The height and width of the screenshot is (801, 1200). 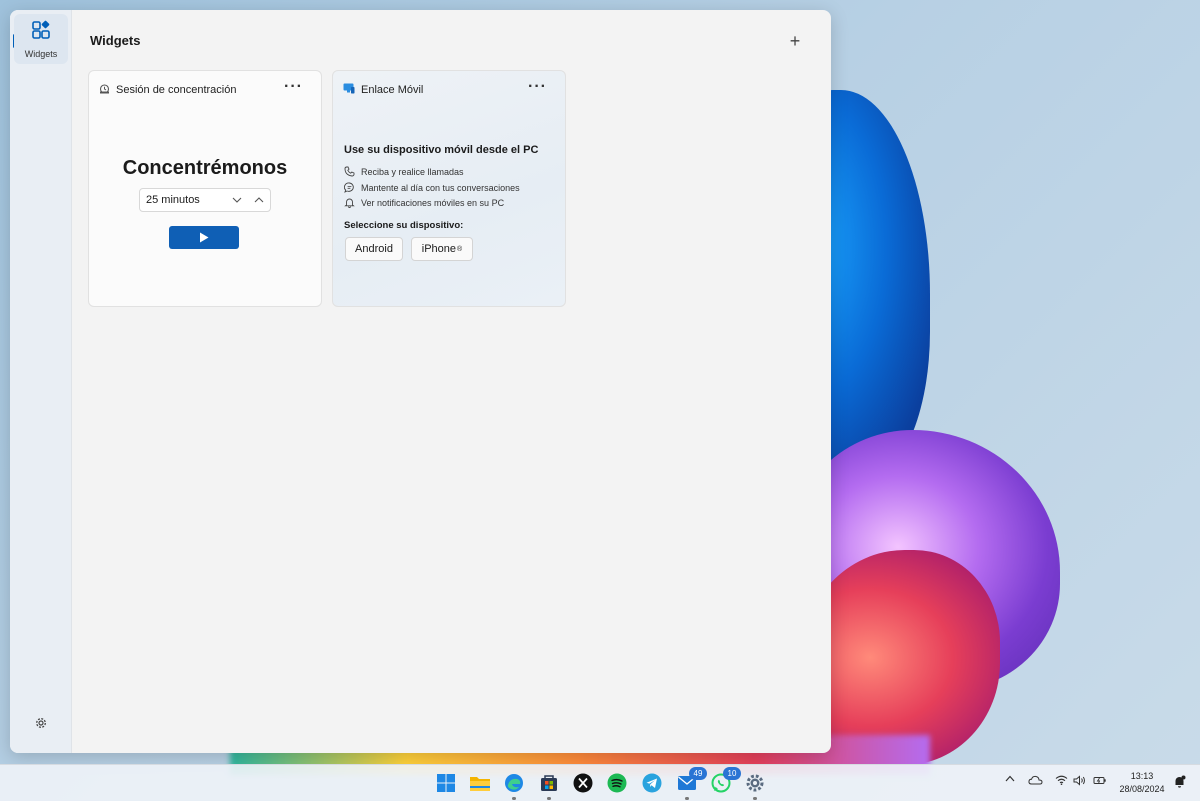 What do you see at coordinates (41, 32) in the screenshot?
I see `widgets-icon` at bounding box center [41, 32].